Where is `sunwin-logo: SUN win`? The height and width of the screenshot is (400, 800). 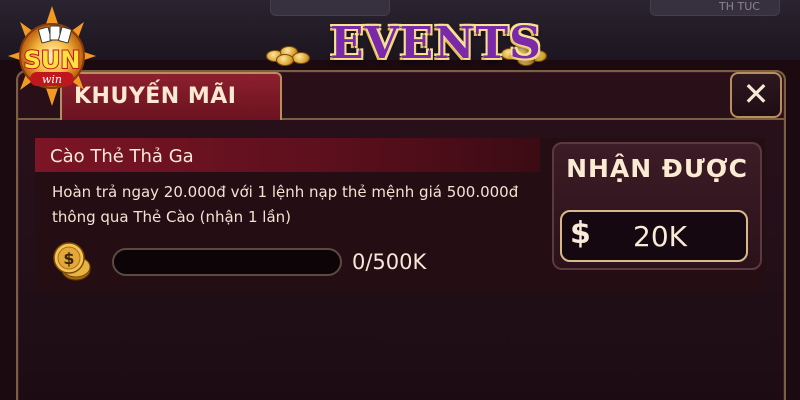 sunwin-logo: SUN win is located at coordinates (52, 56).